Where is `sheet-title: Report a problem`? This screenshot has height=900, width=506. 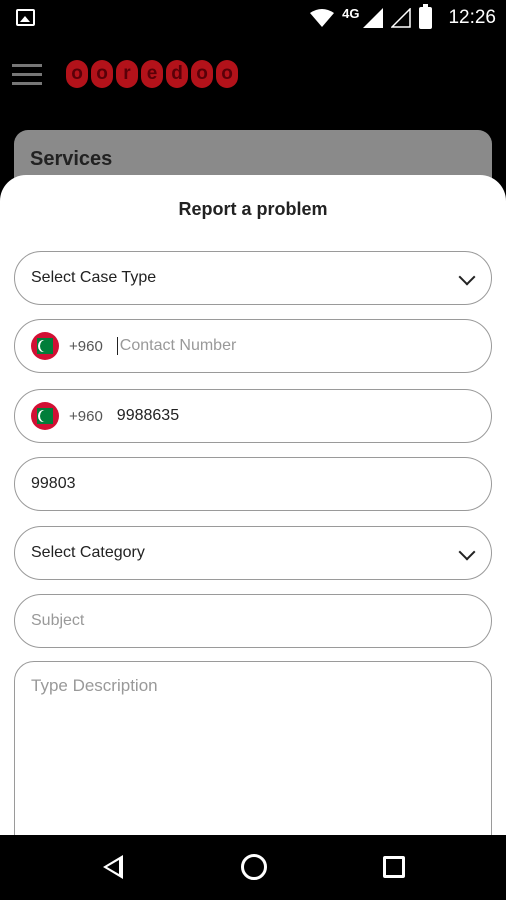 sheet-title: Report a problem is located at coordinates (253, 209).